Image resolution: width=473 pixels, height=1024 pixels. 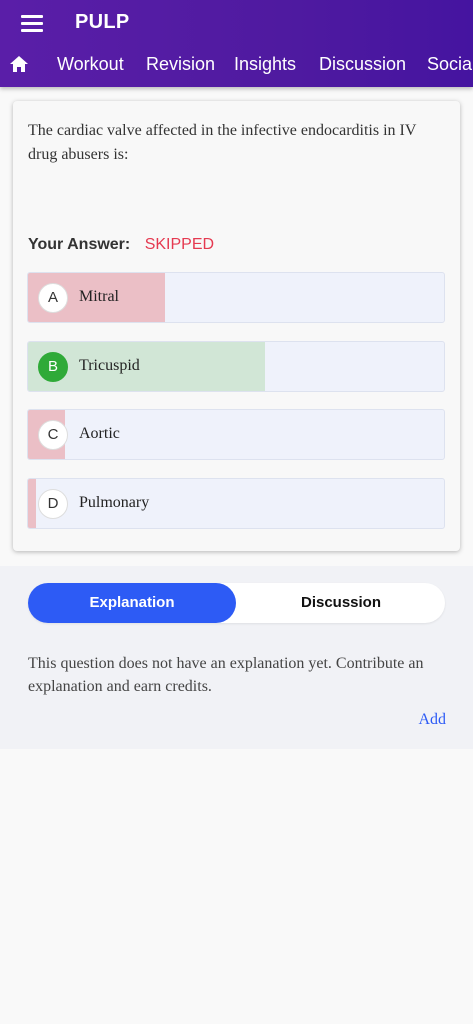 What do you see at coordinates (19, 64) in the screenshot?
I see `home-icon` at bounding box center [19, 64].